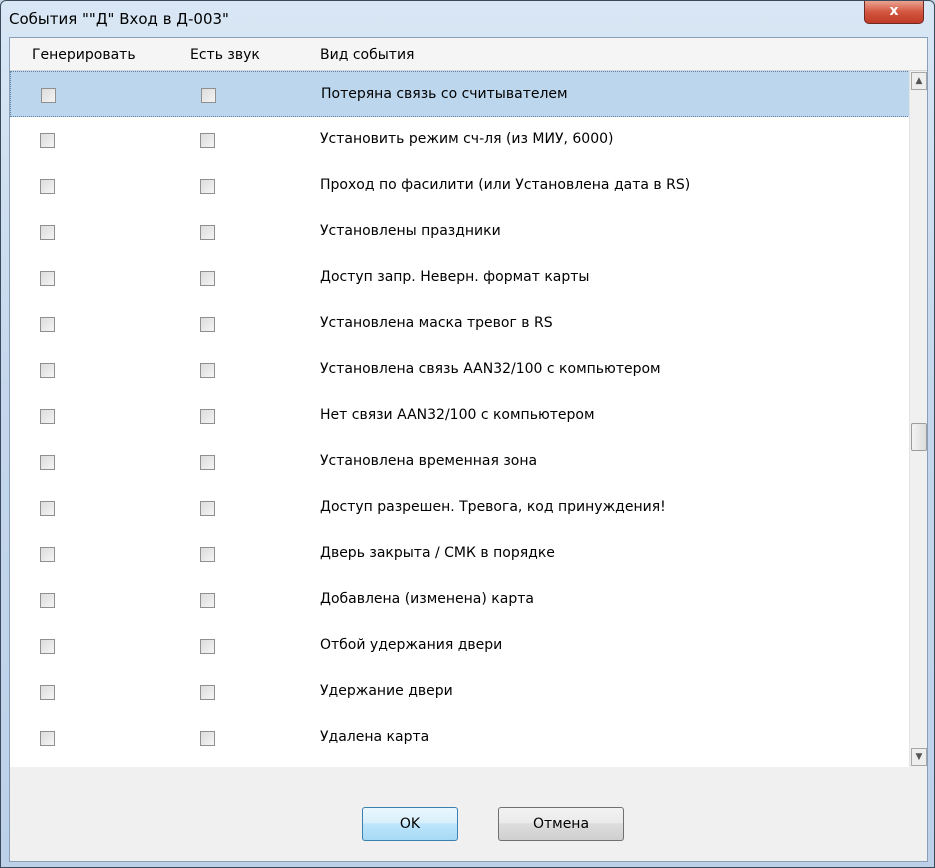 Image resolution: width=935 pixels, height=868 pixels. I want to click on list-item: Установлена временная зона, so click(460, 462).